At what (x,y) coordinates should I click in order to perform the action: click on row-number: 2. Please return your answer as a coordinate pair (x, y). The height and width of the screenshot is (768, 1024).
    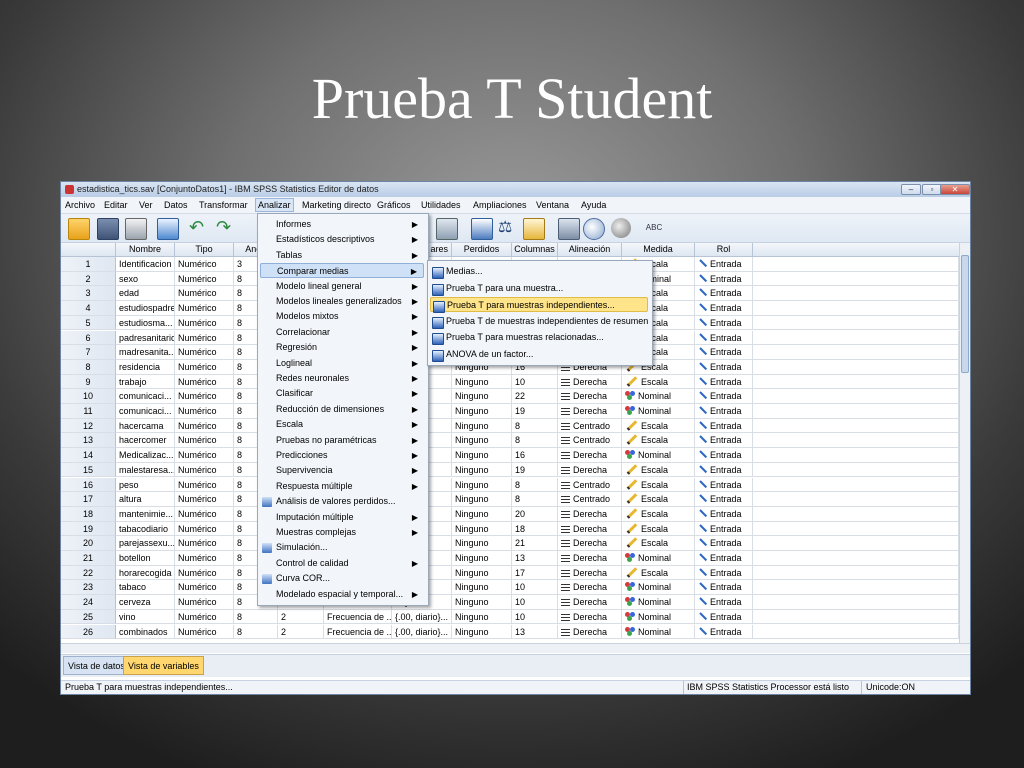
    Looking at the image, I should click on (88, 279).